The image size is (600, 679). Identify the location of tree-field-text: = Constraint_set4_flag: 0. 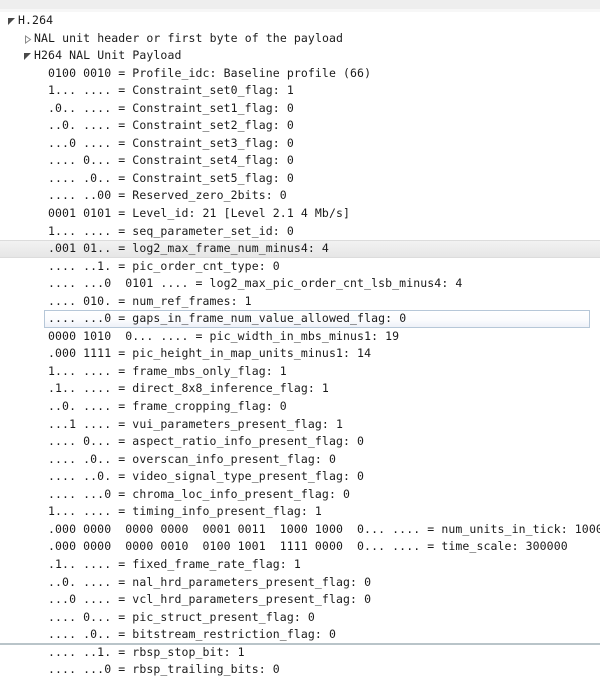
(206, 160).